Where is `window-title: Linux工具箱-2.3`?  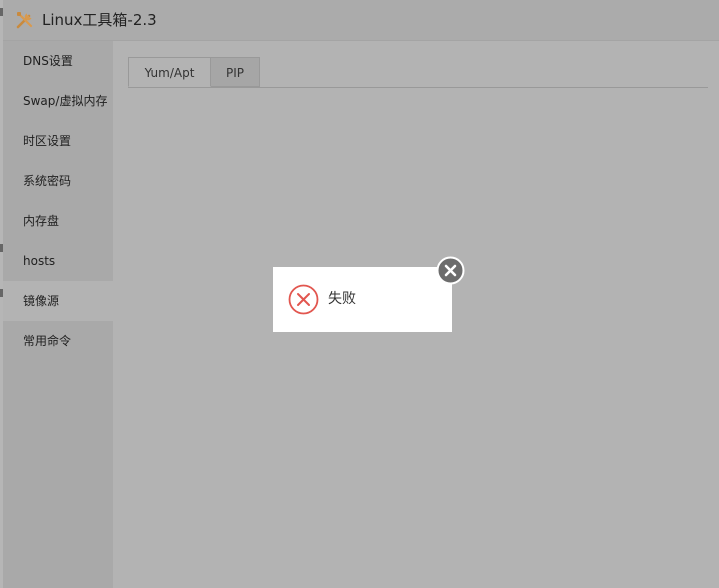 window-title: Linux工具箱-2.3 is located at coordinates (99, 20).